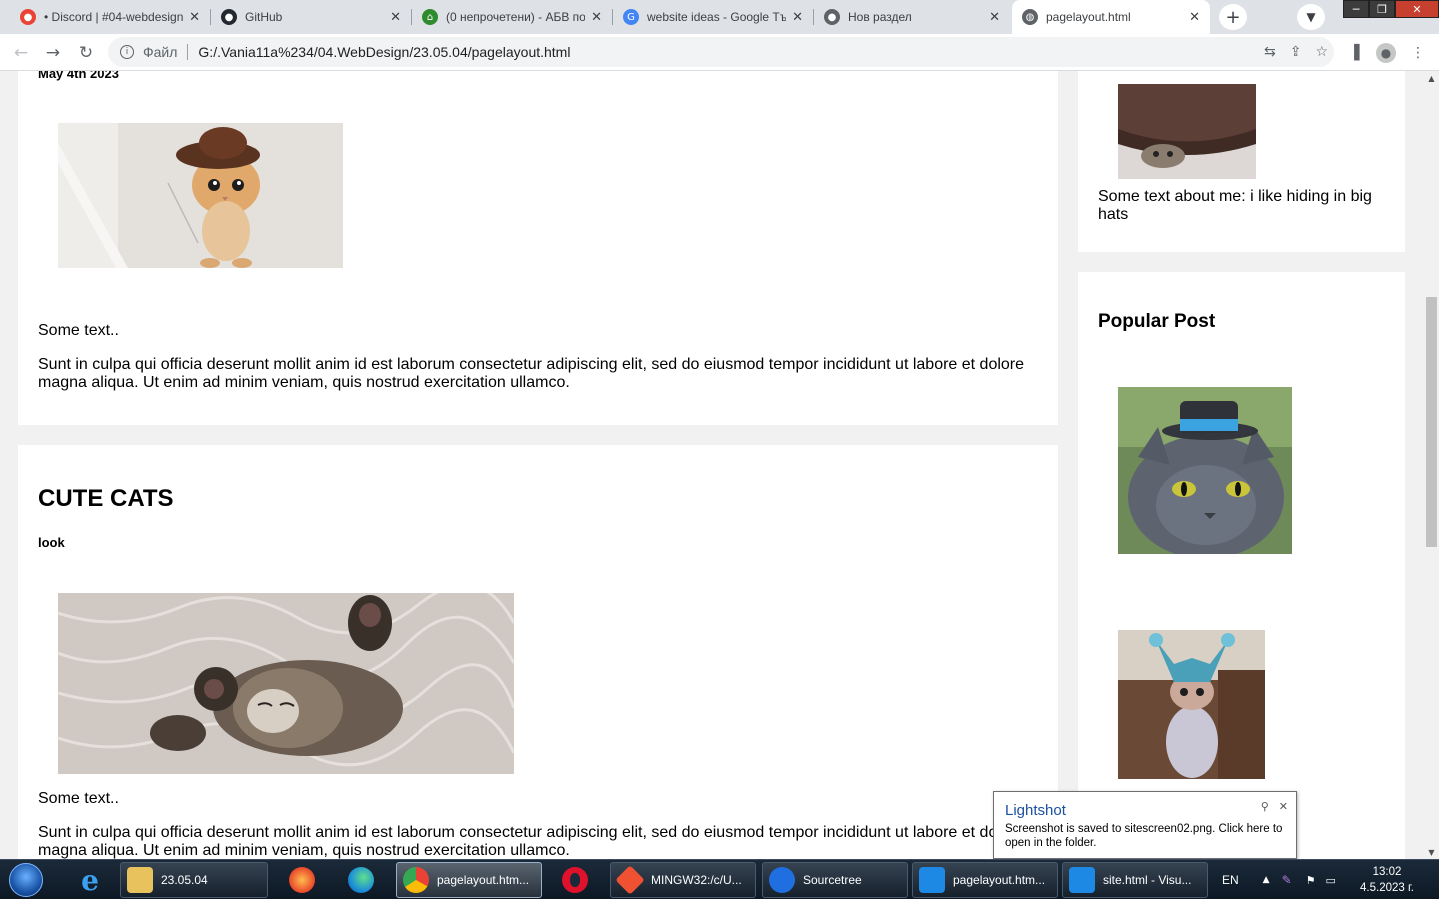  I want to click on popular-post-heading: Popular Post, so click(1157, 321).